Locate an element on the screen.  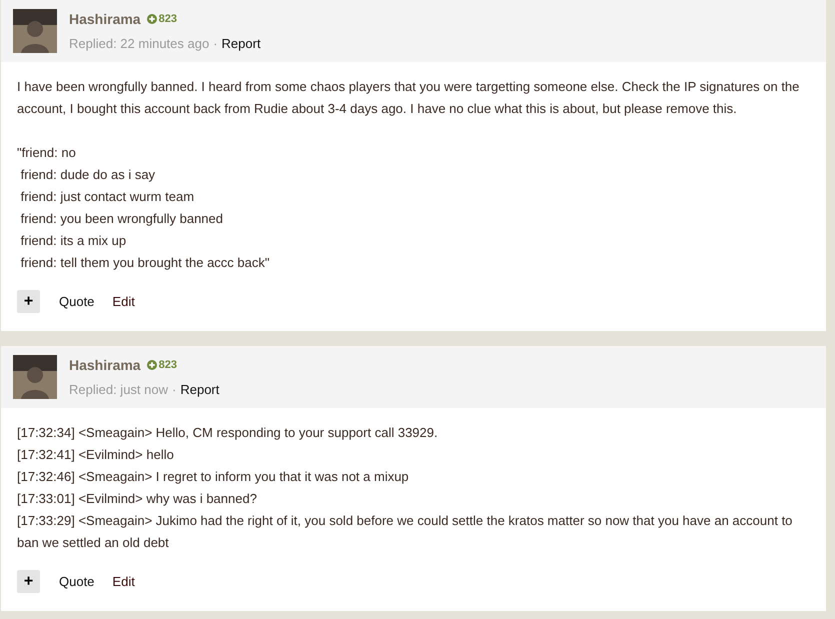
reply-time: Replied: just now is located at coordinates (118, 389).